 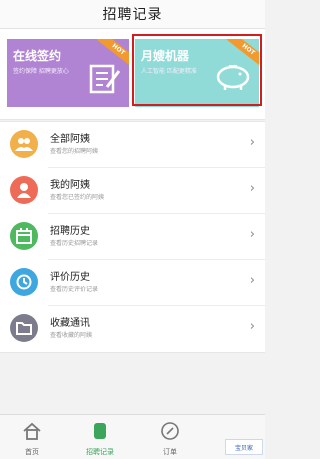 What do you see at coordinates (70, 323) in the screenshot?
I see `item-title: 收藏通讯` at bounding box center [70, 323].